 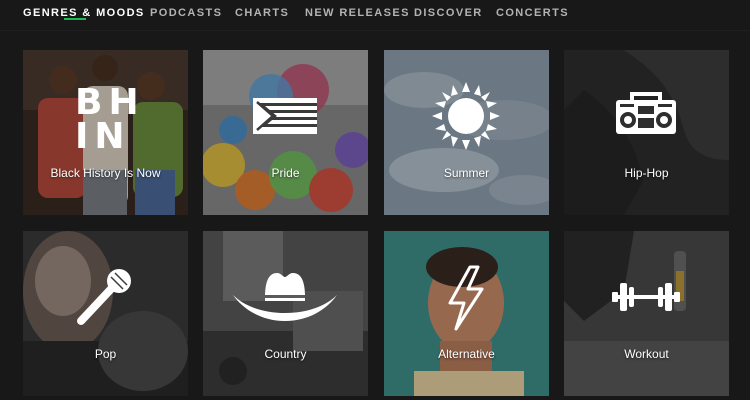 I want to click on tile-label: Pop, so click(x=105, y=354).